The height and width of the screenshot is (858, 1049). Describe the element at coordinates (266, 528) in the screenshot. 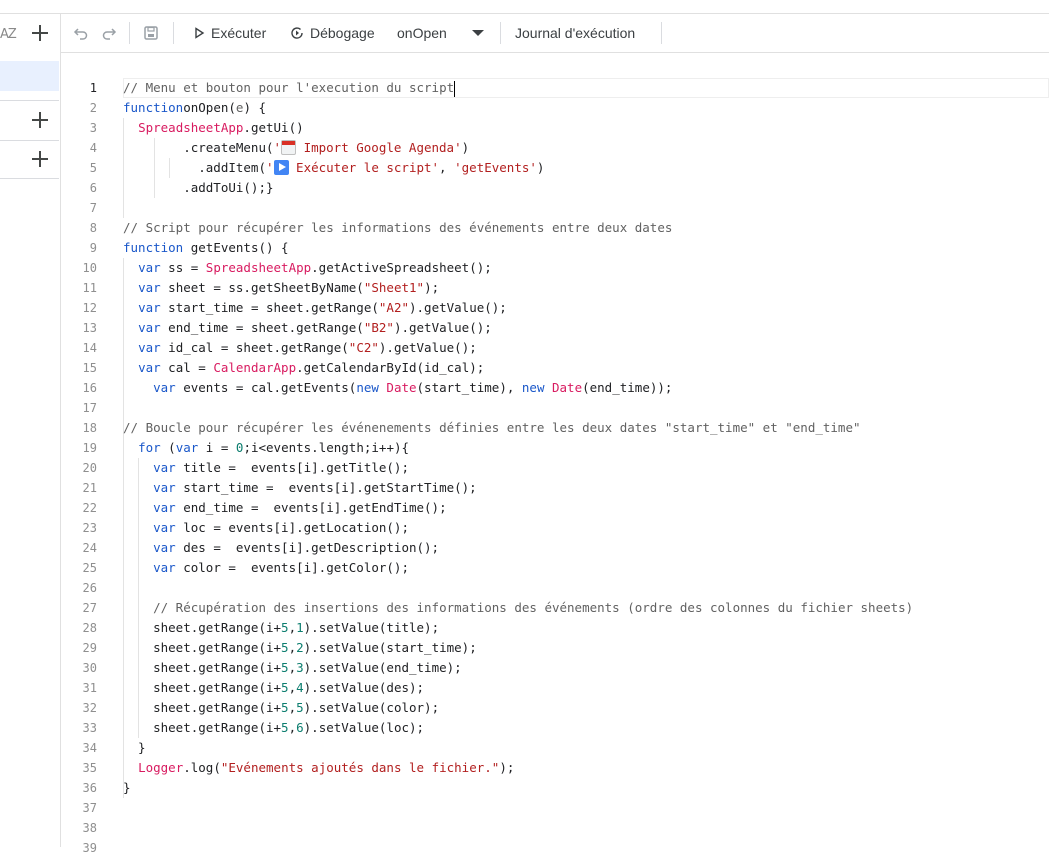

I see `code-line: var loc = events[i].getLocation();` at that location.